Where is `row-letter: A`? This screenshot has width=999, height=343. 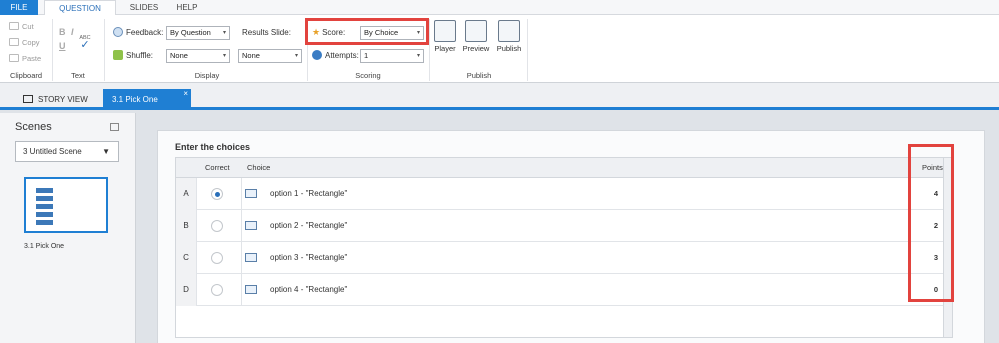
row-letter: A is located at coordinates (186, 194).